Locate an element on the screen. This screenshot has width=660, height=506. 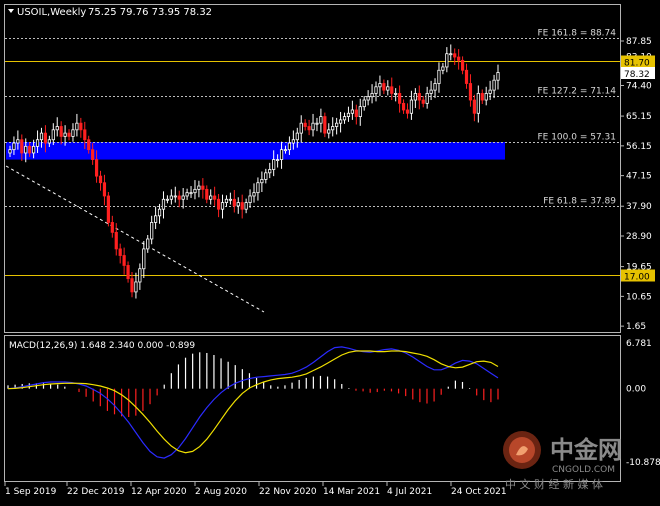
watermark-site: CNGOLD.COM is located at coordinates (583, 470).